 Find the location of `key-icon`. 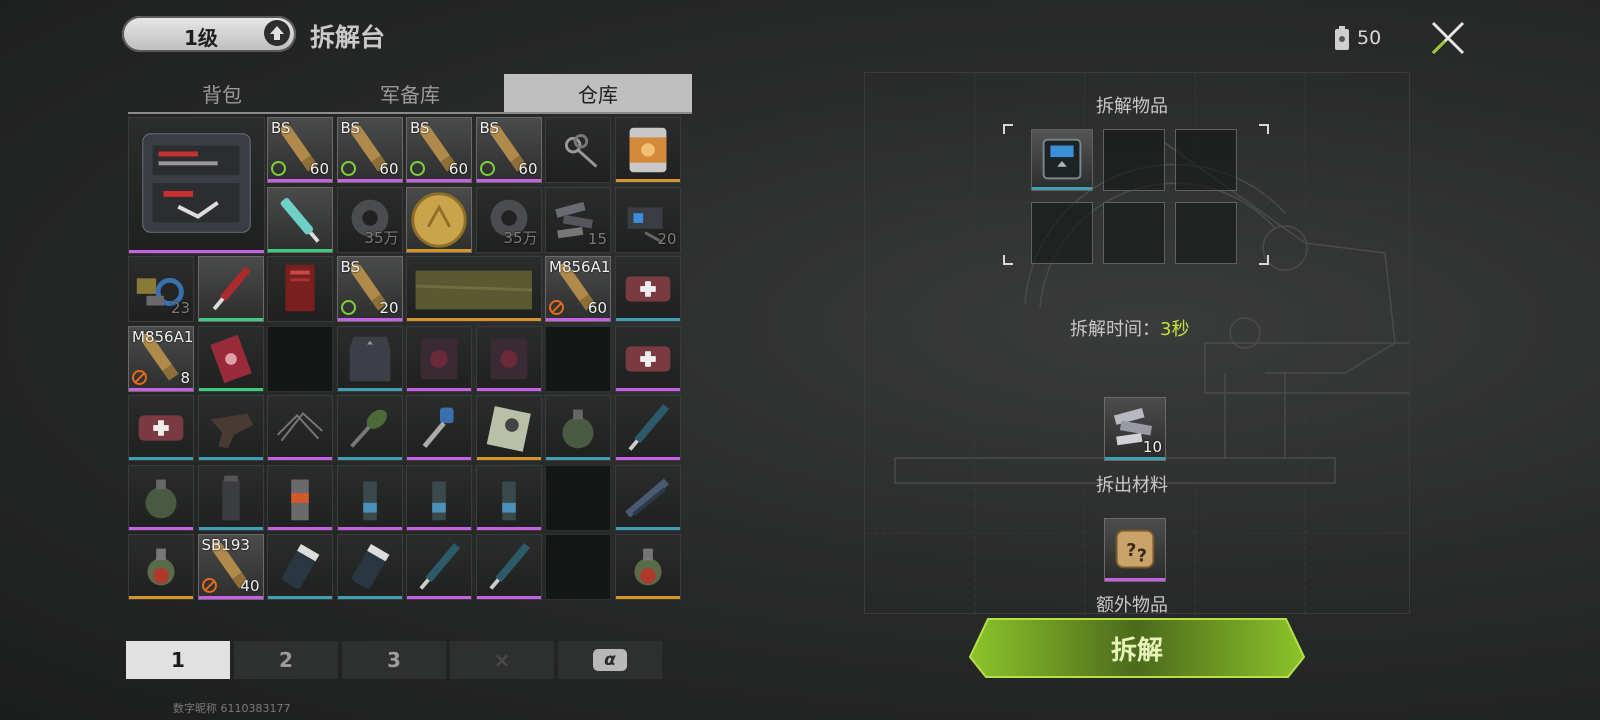

key-icon is located at coordinates (438, 427).